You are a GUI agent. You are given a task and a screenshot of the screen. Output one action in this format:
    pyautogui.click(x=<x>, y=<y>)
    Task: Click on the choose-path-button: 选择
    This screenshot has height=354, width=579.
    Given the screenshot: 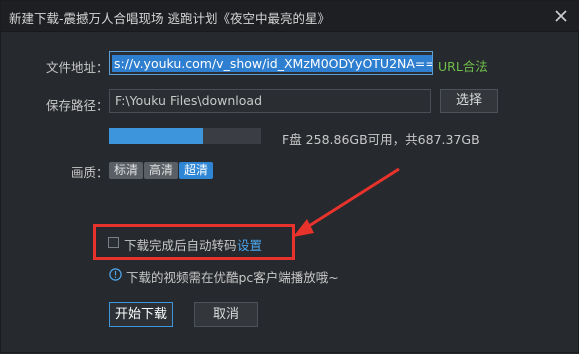 What is the action you would take?
    pyautogui.click(x=469, y=101)
    